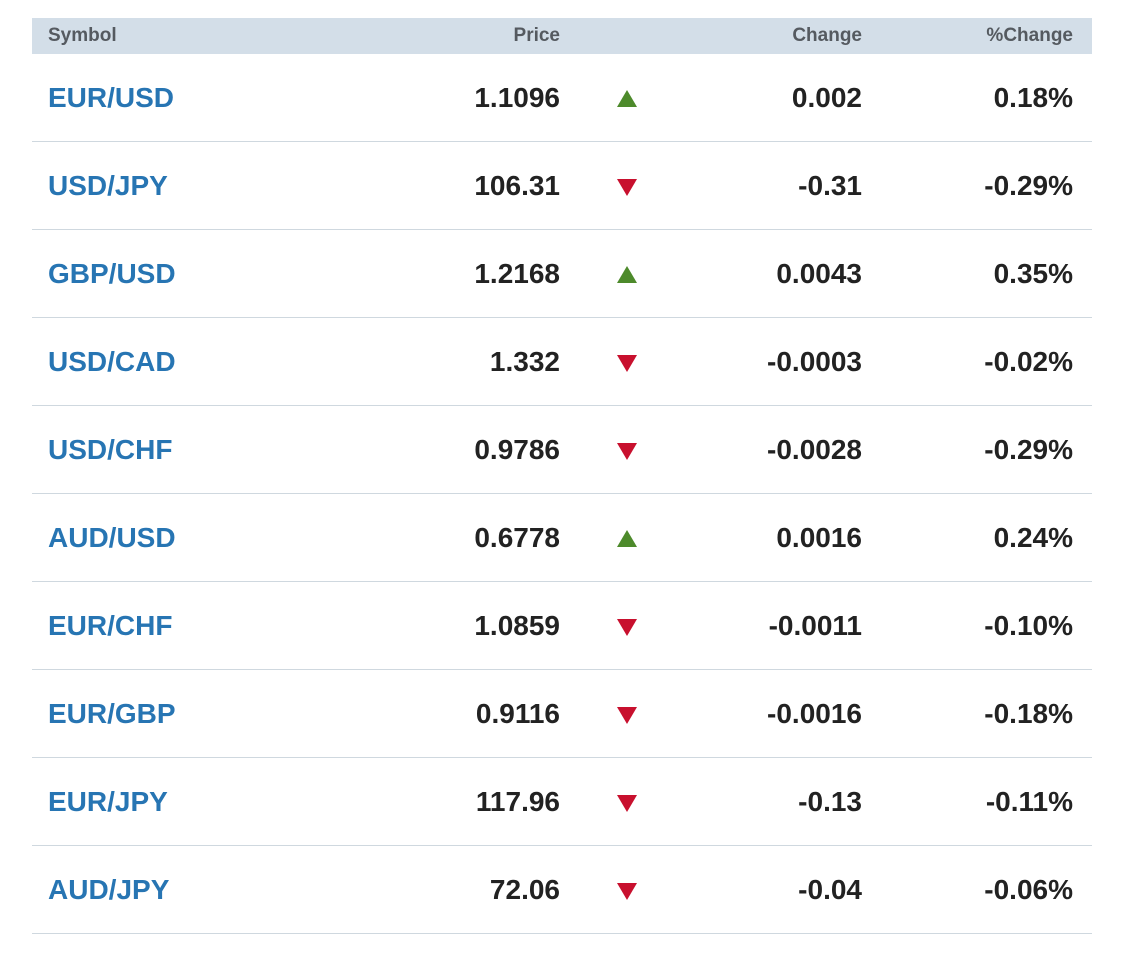 The image size is (1122, 968). Describe the element at coordinates (562, 362) in the screenshot. I see `table-row: USD/CAD 1.332 -0.0003 -0.02%` at that location.